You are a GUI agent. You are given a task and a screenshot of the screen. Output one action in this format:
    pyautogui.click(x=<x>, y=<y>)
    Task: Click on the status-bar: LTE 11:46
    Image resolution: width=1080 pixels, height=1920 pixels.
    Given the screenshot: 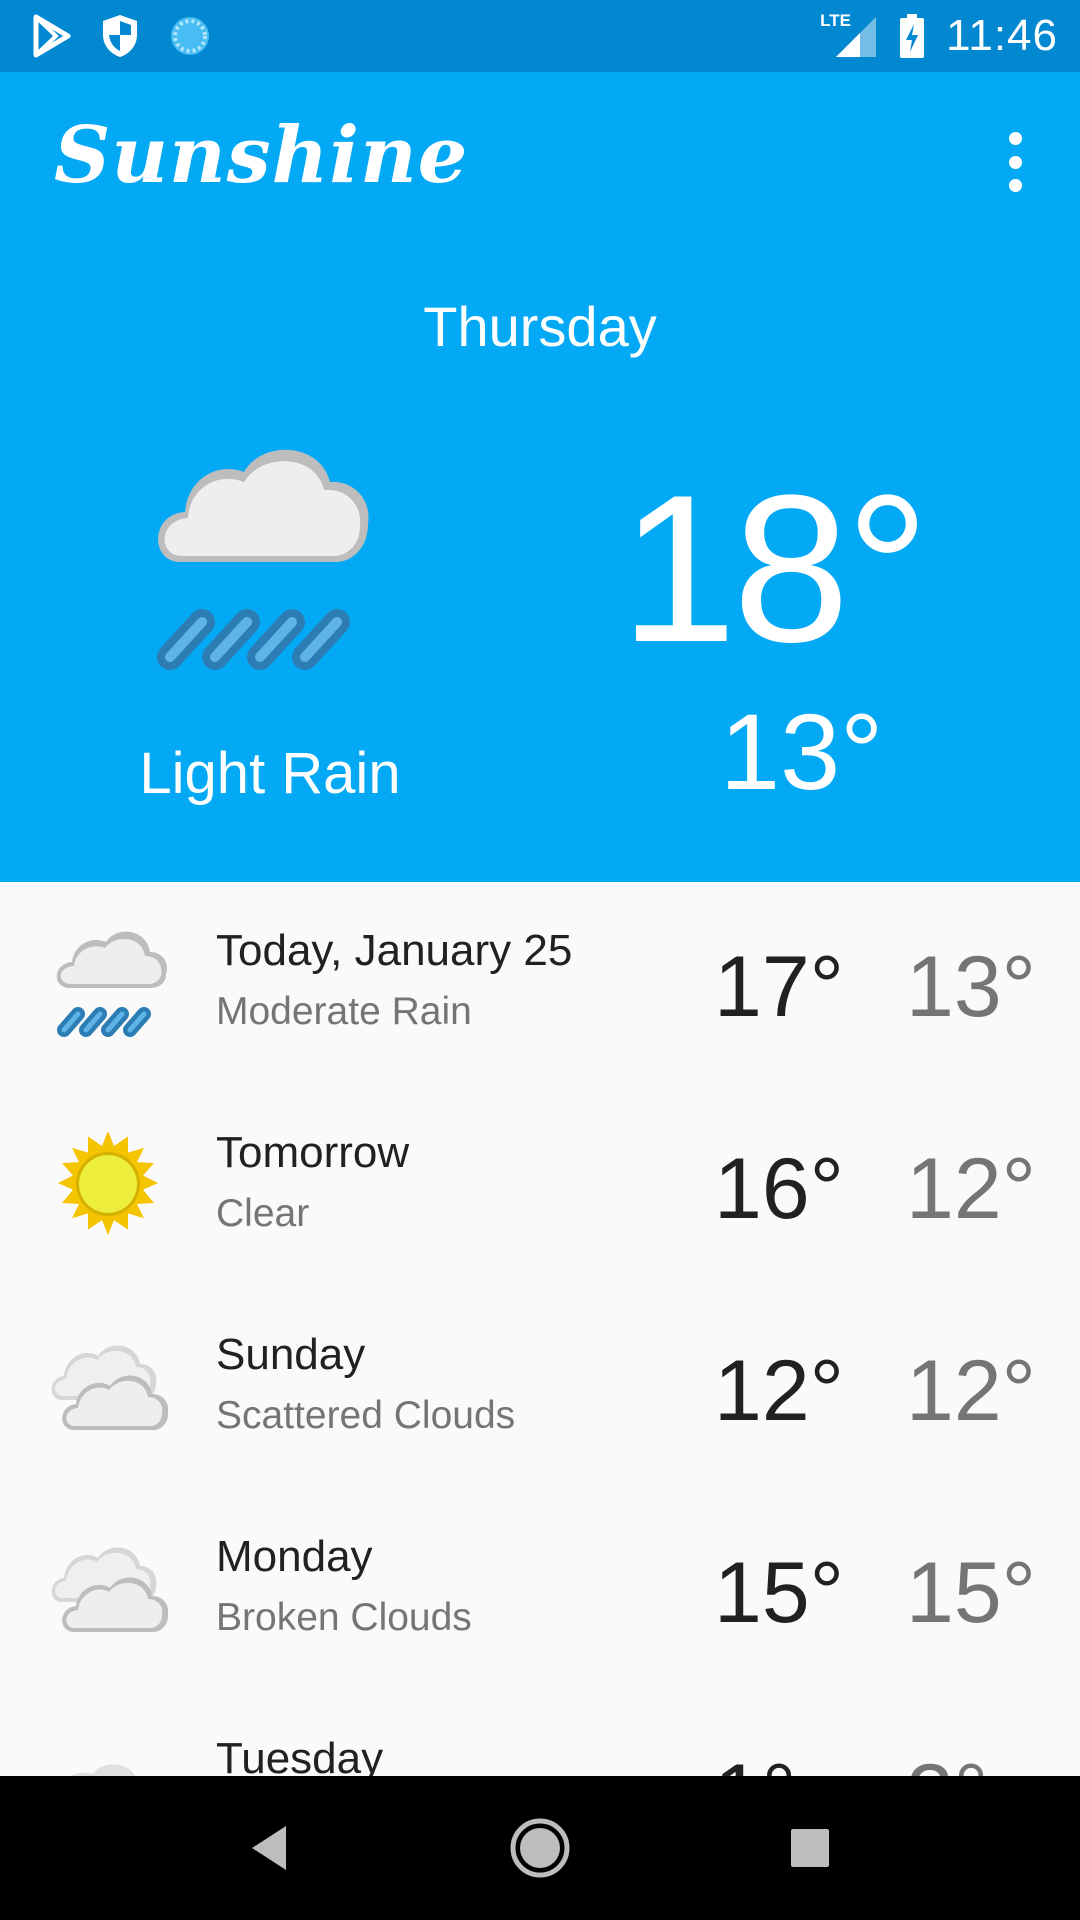 What is the action you would take?
    pyautogui.click(x=540, y=36)
    